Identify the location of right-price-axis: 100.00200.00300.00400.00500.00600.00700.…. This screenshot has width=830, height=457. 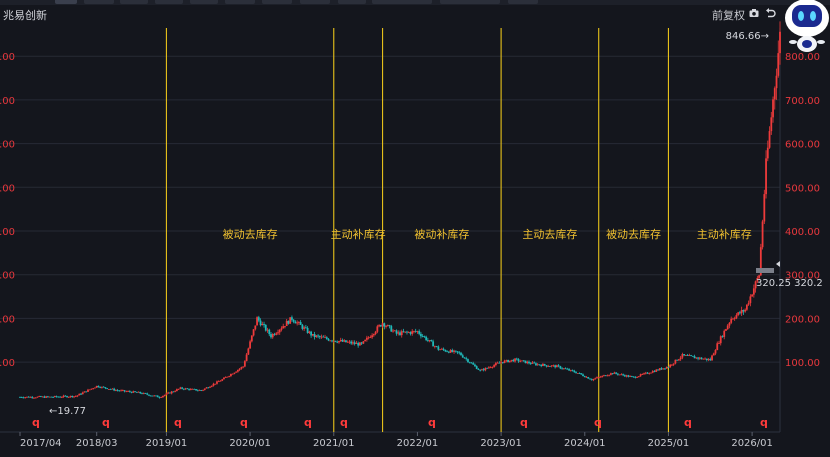
(802, 210).